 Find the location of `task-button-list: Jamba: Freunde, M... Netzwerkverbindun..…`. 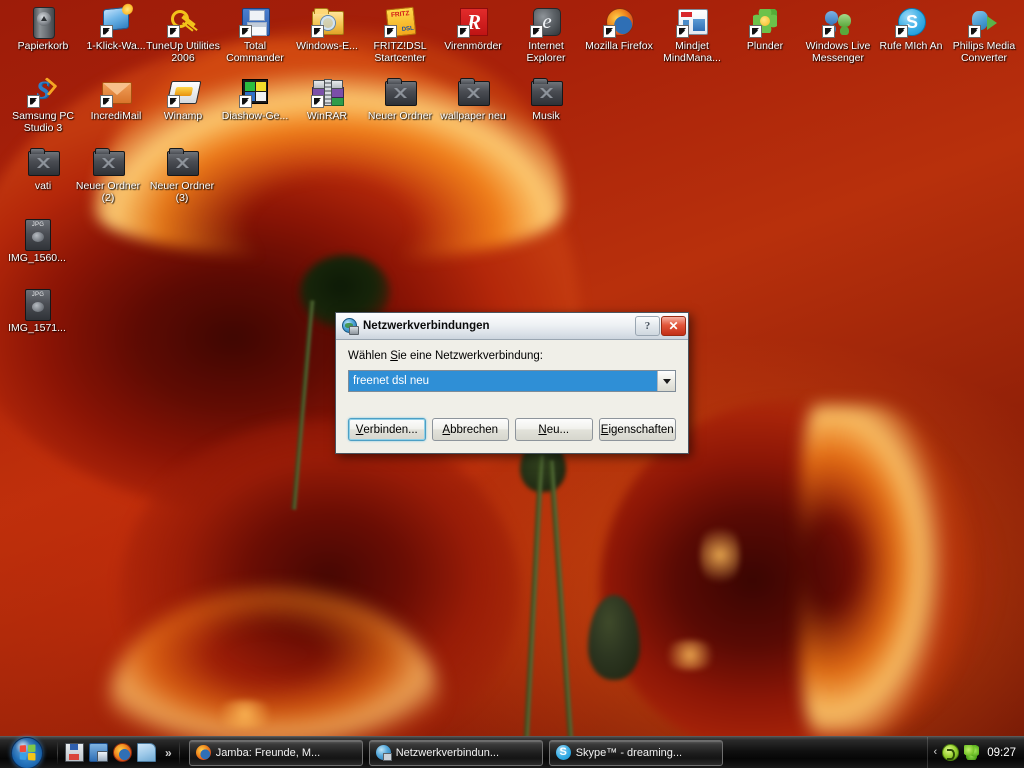

task-button-list: Jamba: Freunde, M... Netzwerkverbindun..… is located at coordinates (553, 752).